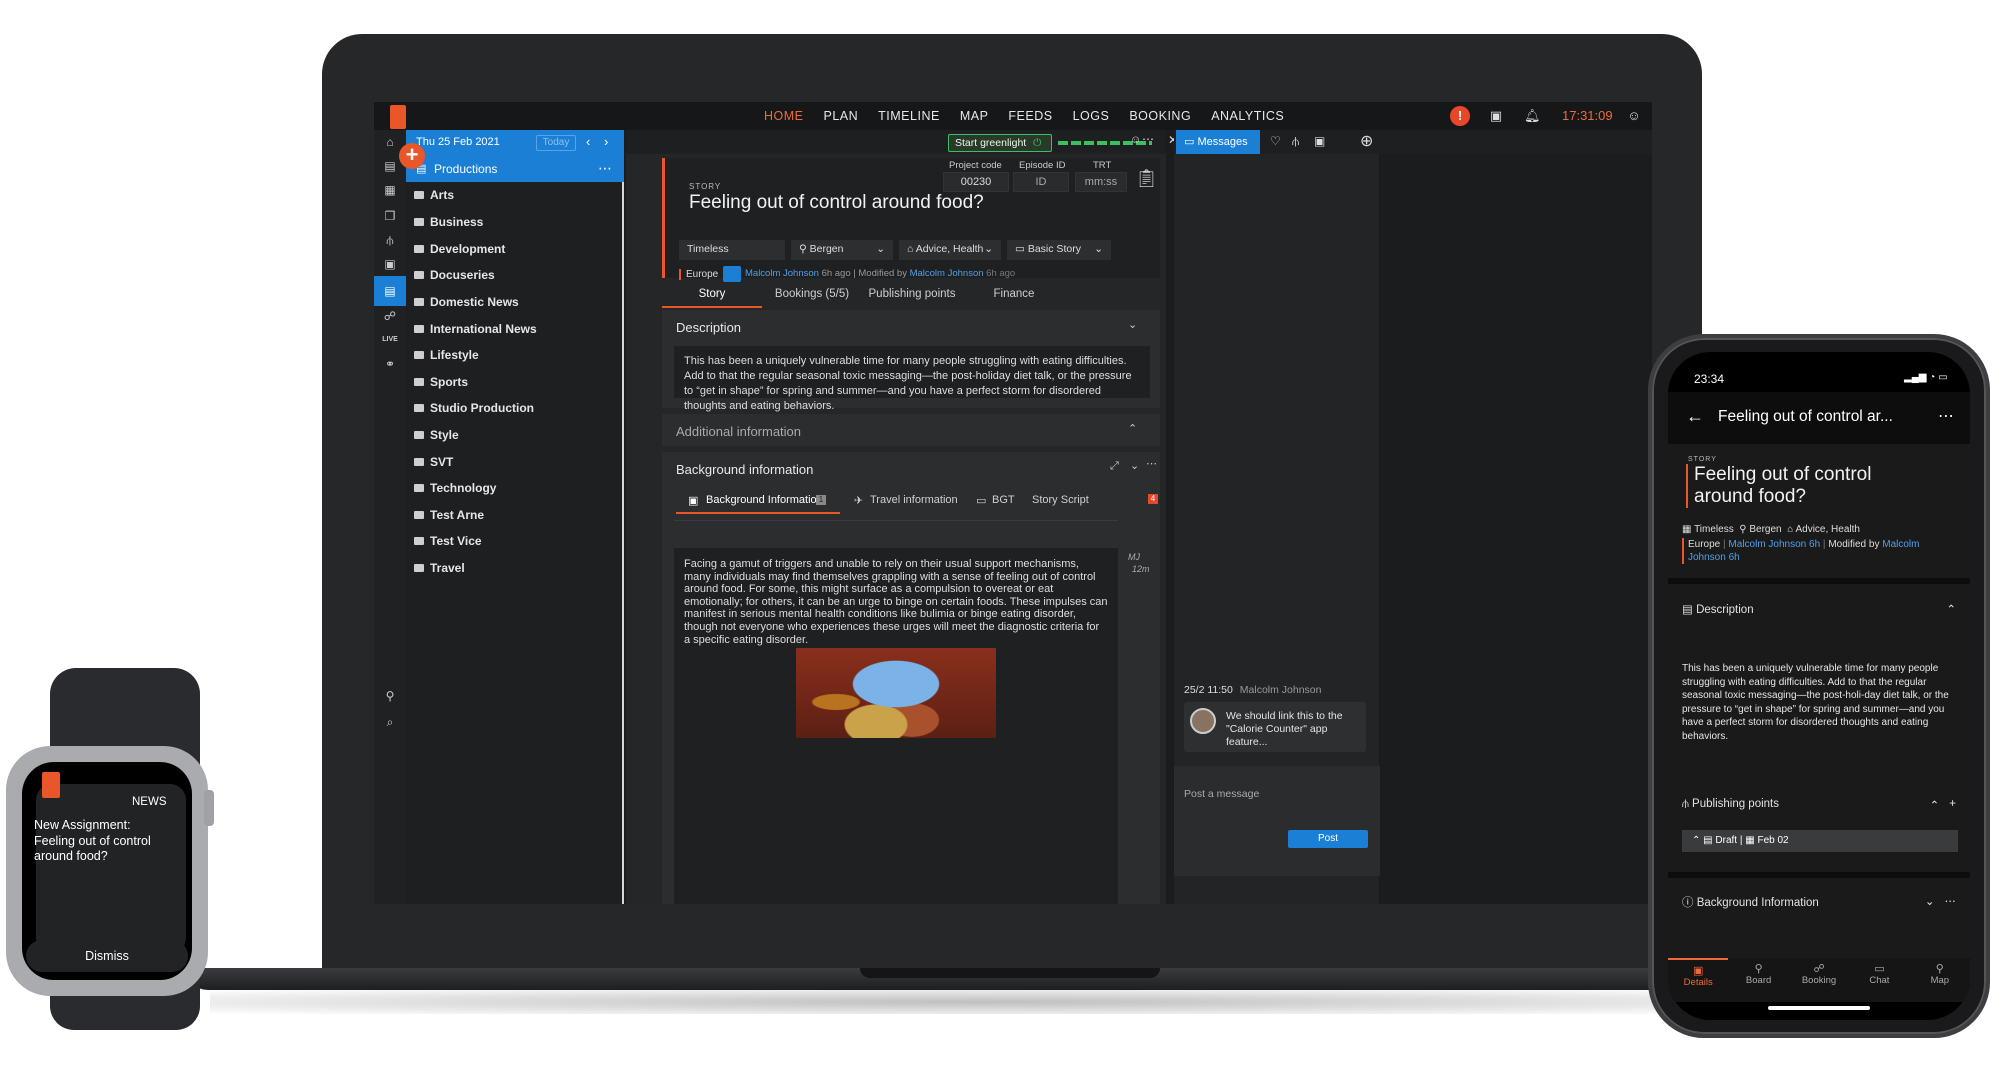 Image resolution: width=2000 pixels, height=1079 pixels. I want to click on chevron-left-icon: ‹, so click(588, 141).